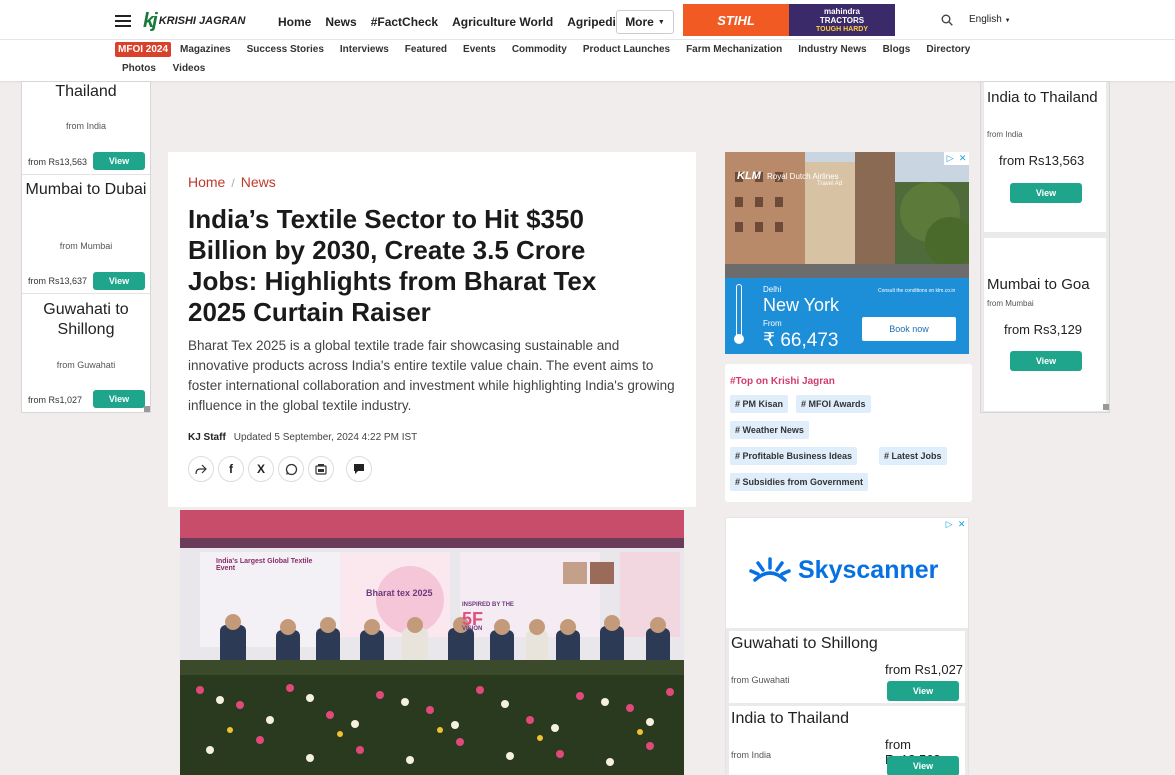  What do you see at coordinates (58, 162) in the screenshot?
I see `ad-route-price: from Rs13,563` at bounding box center [58, 162].